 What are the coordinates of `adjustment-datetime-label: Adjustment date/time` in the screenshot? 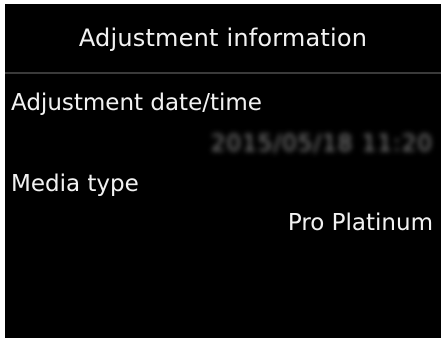 It's located at (136, 103).